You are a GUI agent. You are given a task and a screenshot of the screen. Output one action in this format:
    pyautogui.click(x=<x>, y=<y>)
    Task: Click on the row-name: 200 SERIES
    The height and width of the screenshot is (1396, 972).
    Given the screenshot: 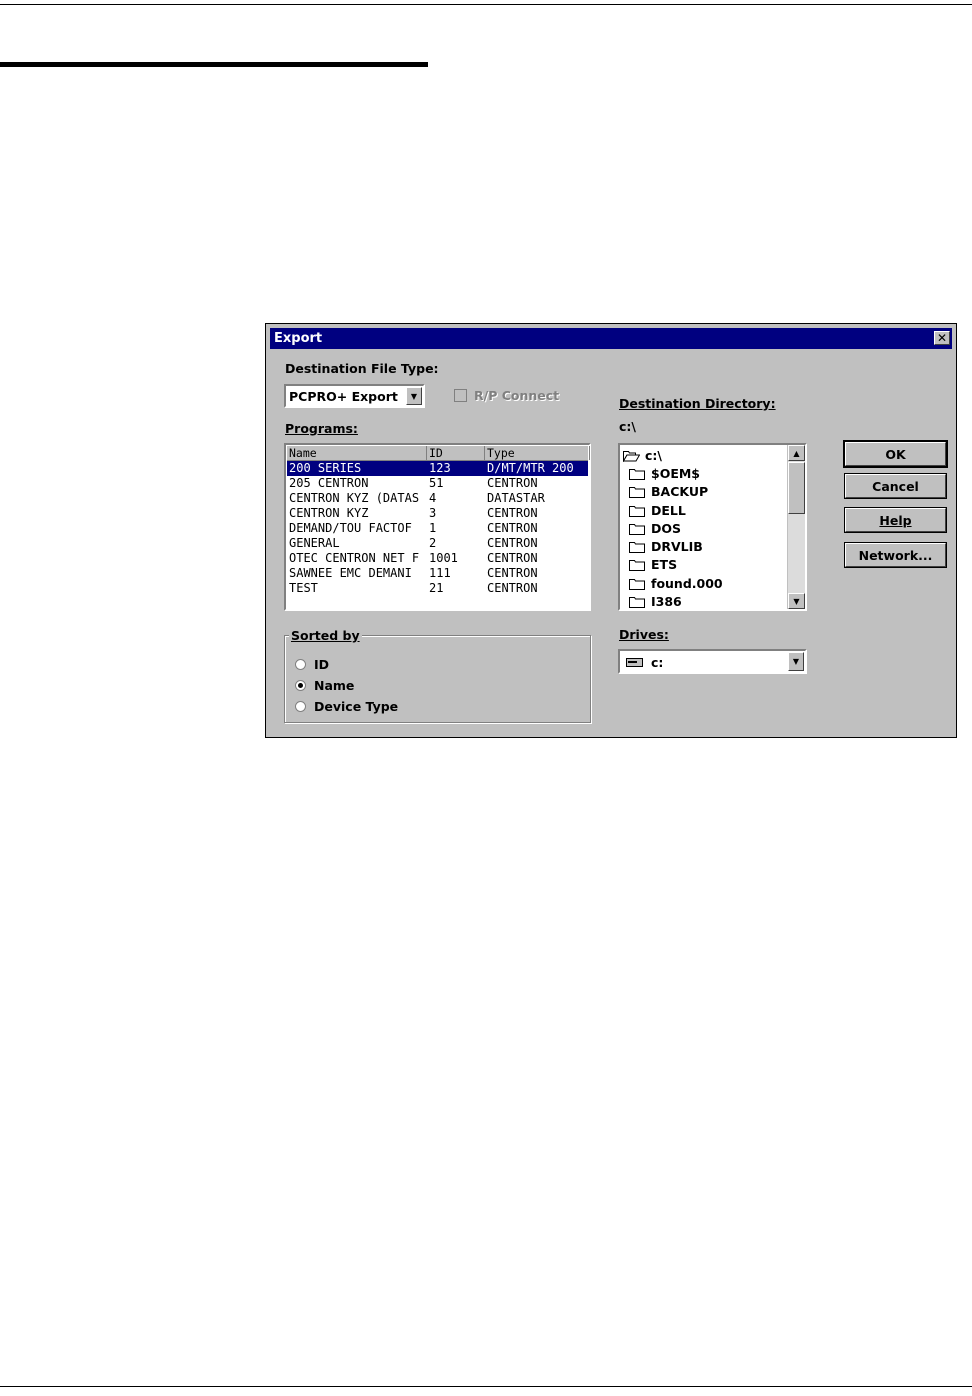 What is the action you would take?
    pyautogui.click(x=325, y=468)
    